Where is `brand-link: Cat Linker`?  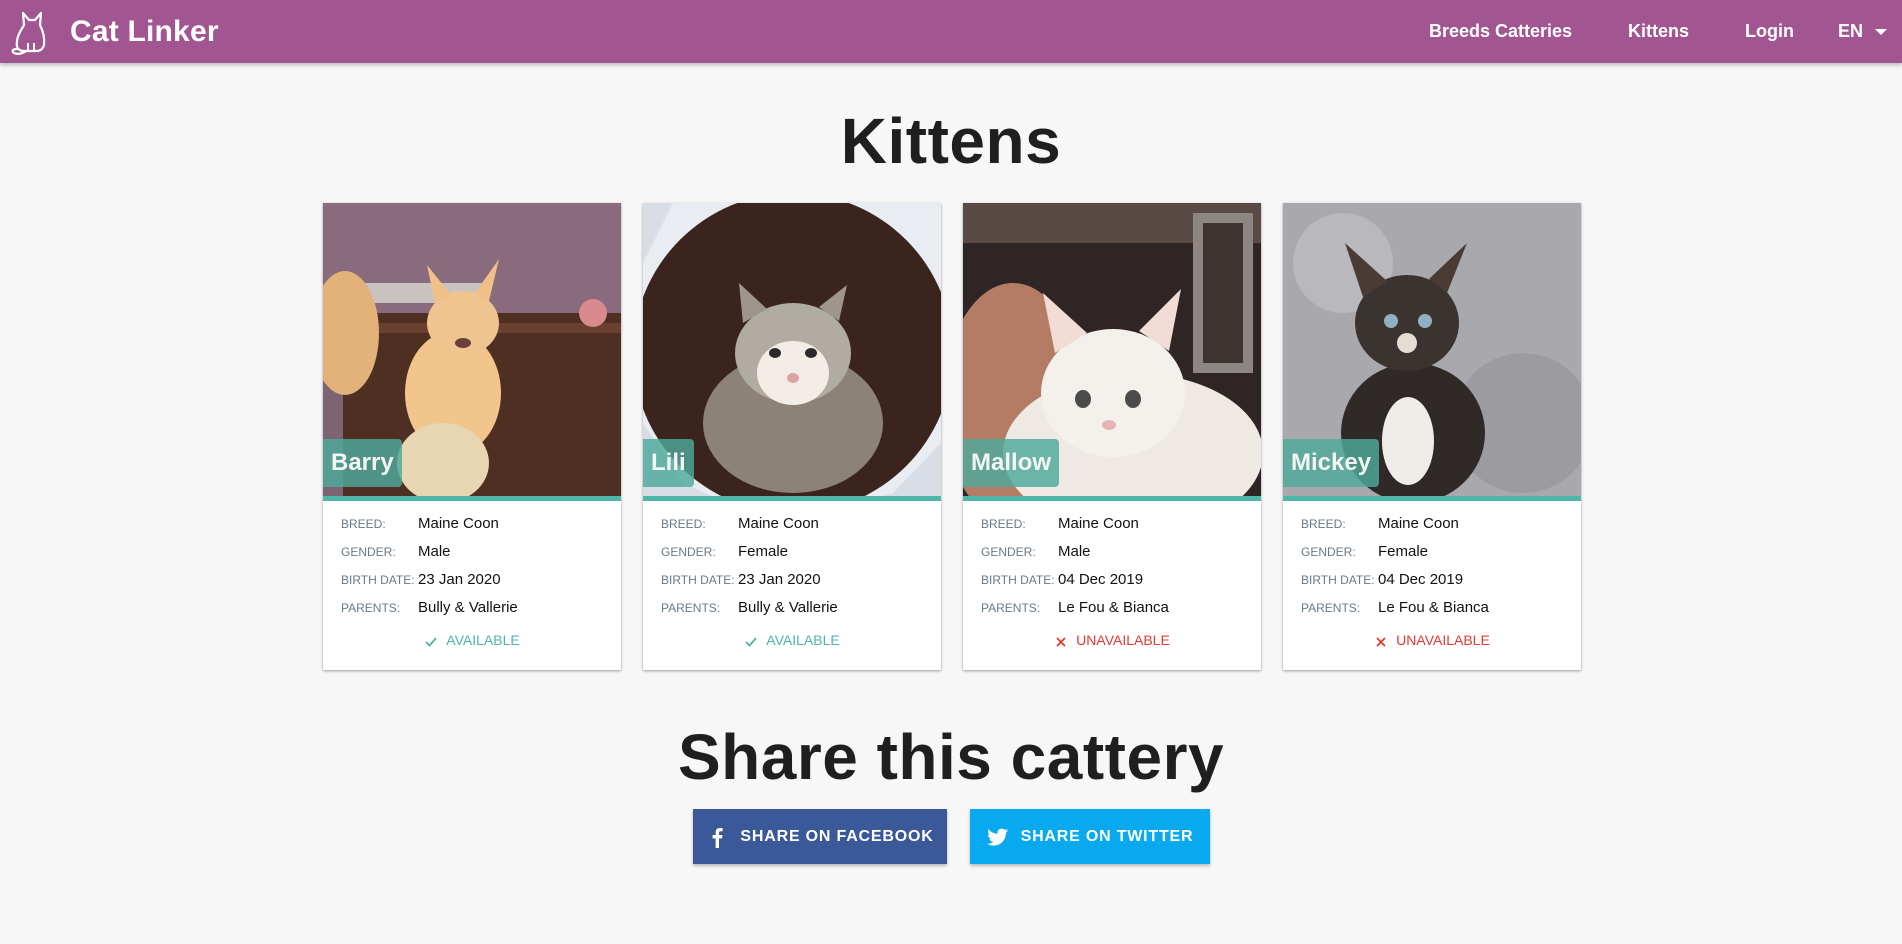
brand-link: Cat Linker is located at coordinates (114, 31).